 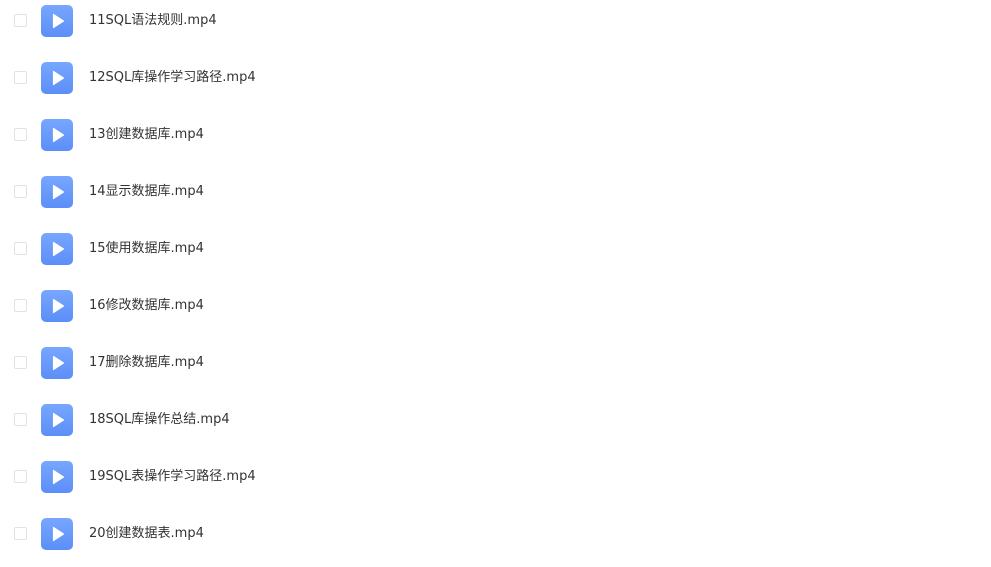 I want to click on file-row: 11SQL语法规则.mp4, so click(x=495, y=25).